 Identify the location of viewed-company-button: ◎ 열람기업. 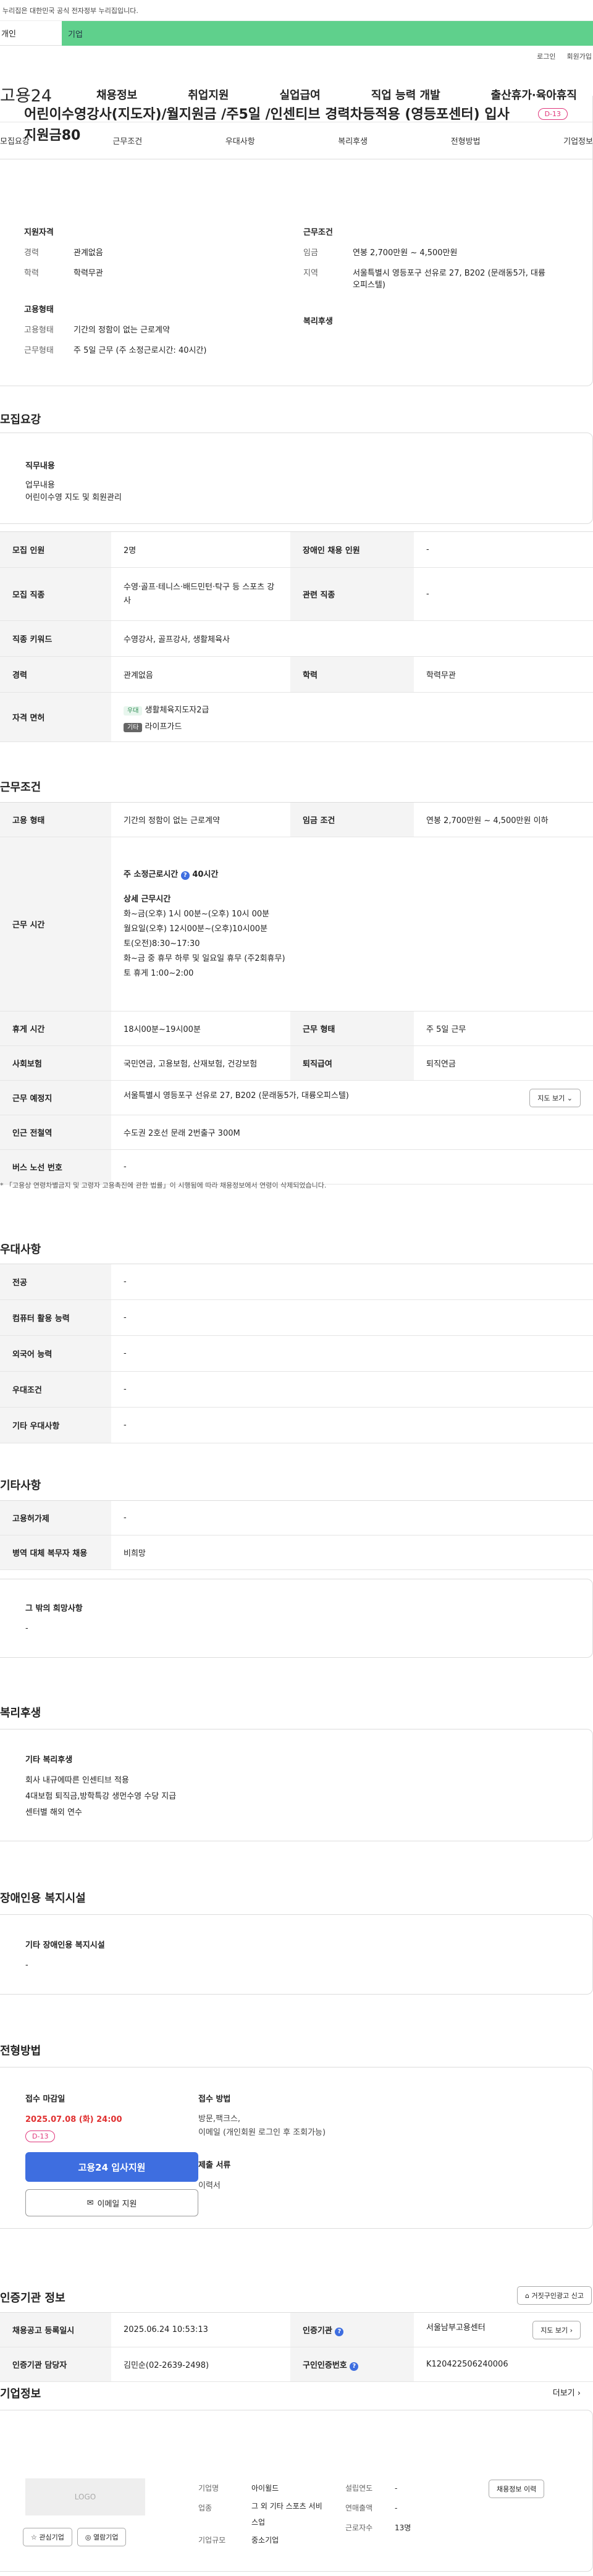
(102, 2537).